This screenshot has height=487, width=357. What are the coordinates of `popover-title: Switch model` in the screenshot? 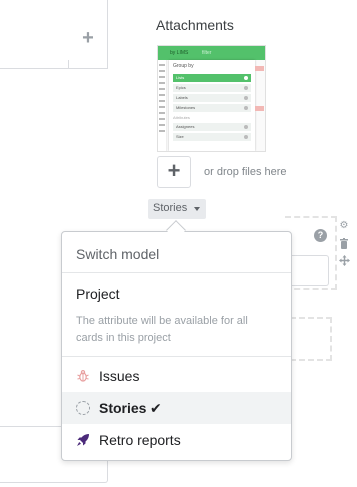 It's located at (118, 254).